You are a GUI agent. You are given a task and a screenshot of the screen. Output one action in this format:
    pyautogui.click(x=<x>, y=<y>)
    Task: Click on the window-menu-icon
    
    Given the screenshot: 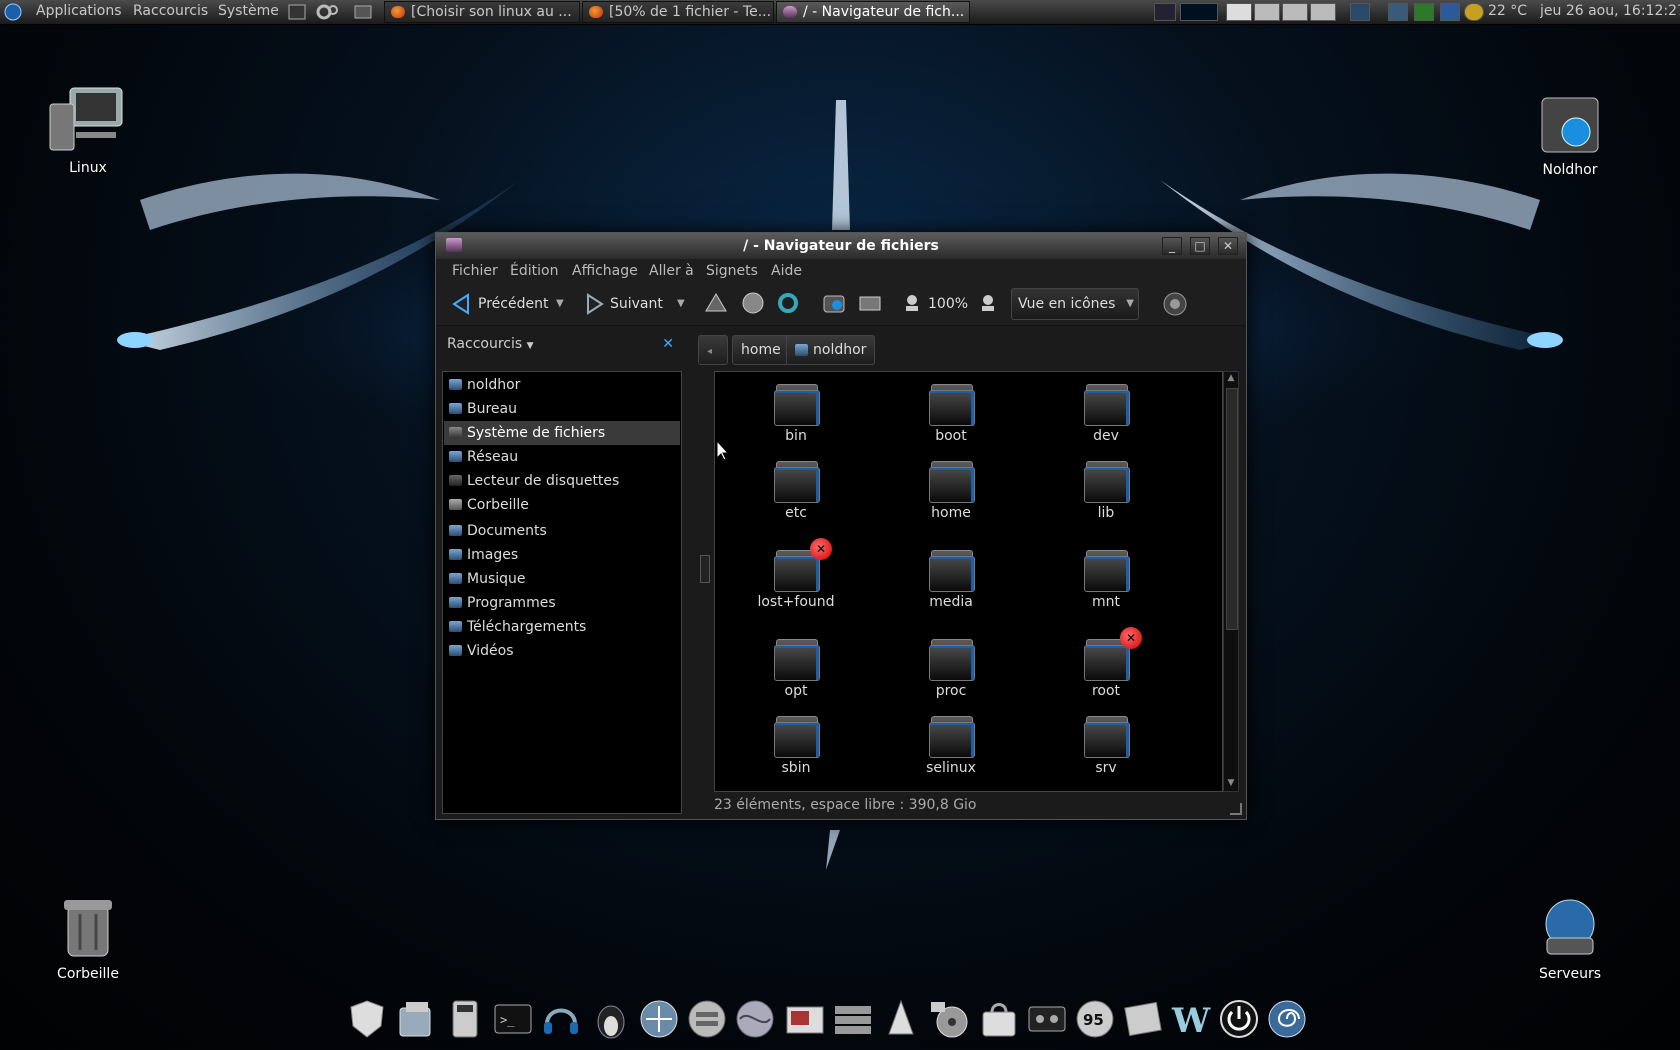 What is the action you would take?
    pyautogui.click(x=454, y=245)
    